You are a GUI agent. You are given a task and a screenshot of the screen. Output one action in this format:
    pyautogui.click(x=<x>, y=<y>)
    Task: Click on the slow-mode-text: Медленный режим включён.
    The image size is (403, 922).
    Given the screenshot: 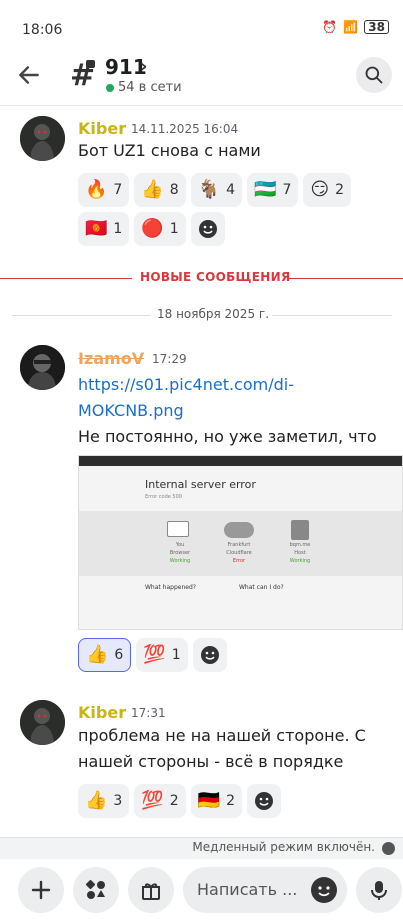 What is the action you would take?
    pyautogui.click(x=283, y=847)
    